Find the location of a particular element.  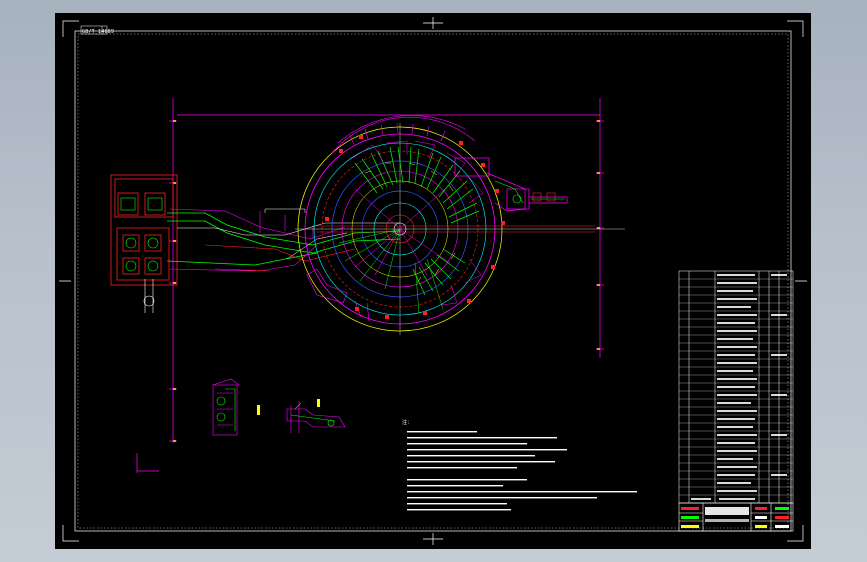

red-flow-line is located at coordinates (280, 258).